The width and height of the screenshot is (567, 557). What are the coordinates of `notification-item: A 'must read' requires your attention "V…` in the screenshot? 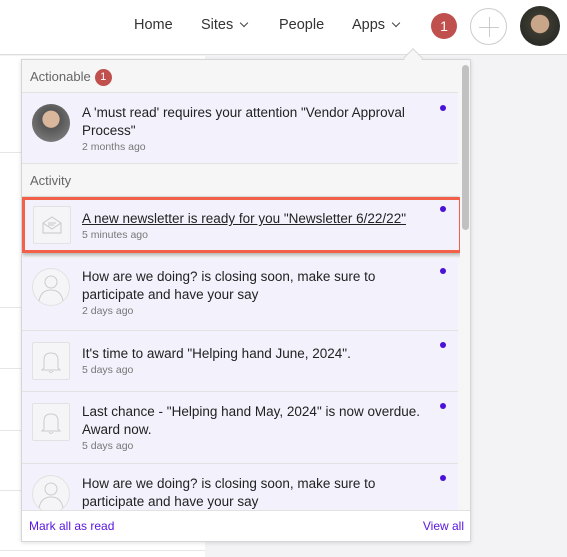 It's located at (240, 128).